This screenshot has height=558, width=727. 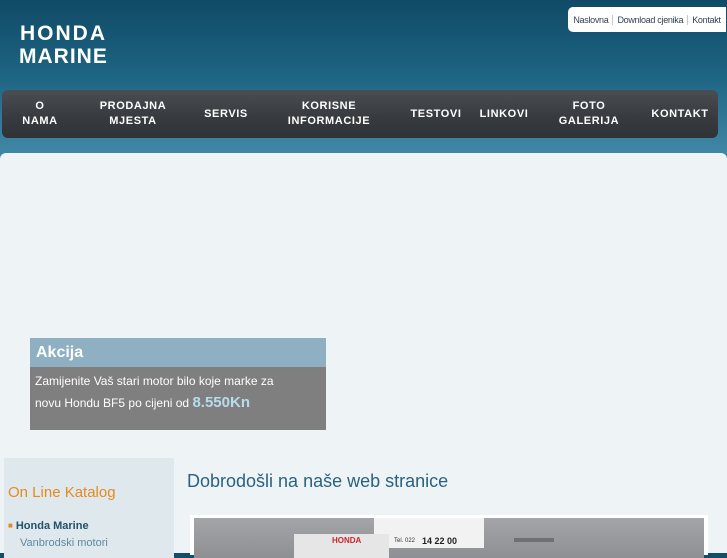 What do you see at coordinates (706, 20) in the screenshot?
I see `link-kontakt: Kontakt` at bounding box center [706, 20].